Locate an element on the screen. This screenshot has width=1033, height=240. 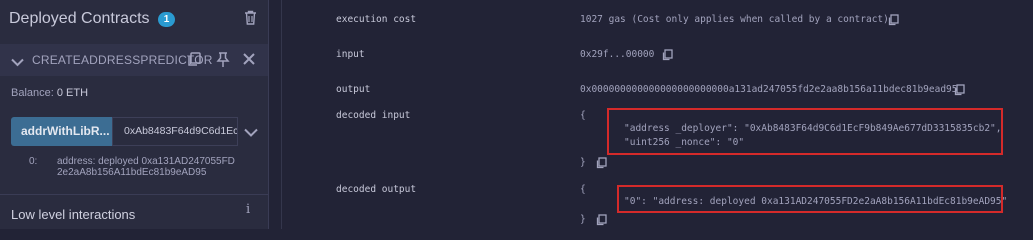
panel-title: Deployed Contracts is located at coordinates (79, 18).